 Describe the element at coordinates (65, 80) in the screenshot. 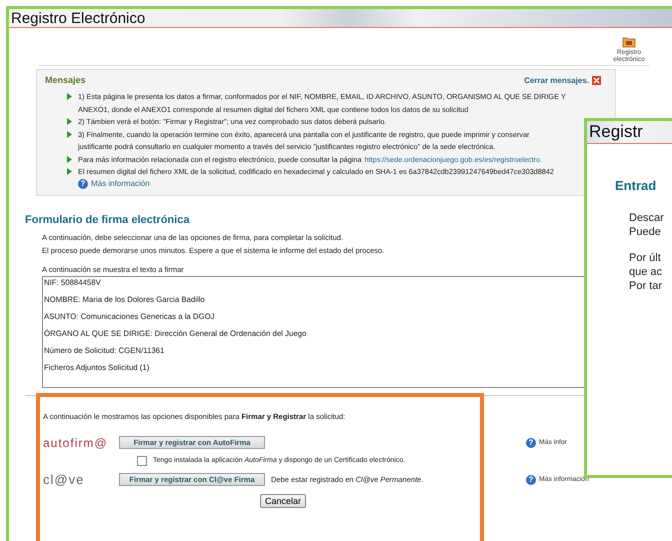

I see `messages-title: Mensajes` at that location.